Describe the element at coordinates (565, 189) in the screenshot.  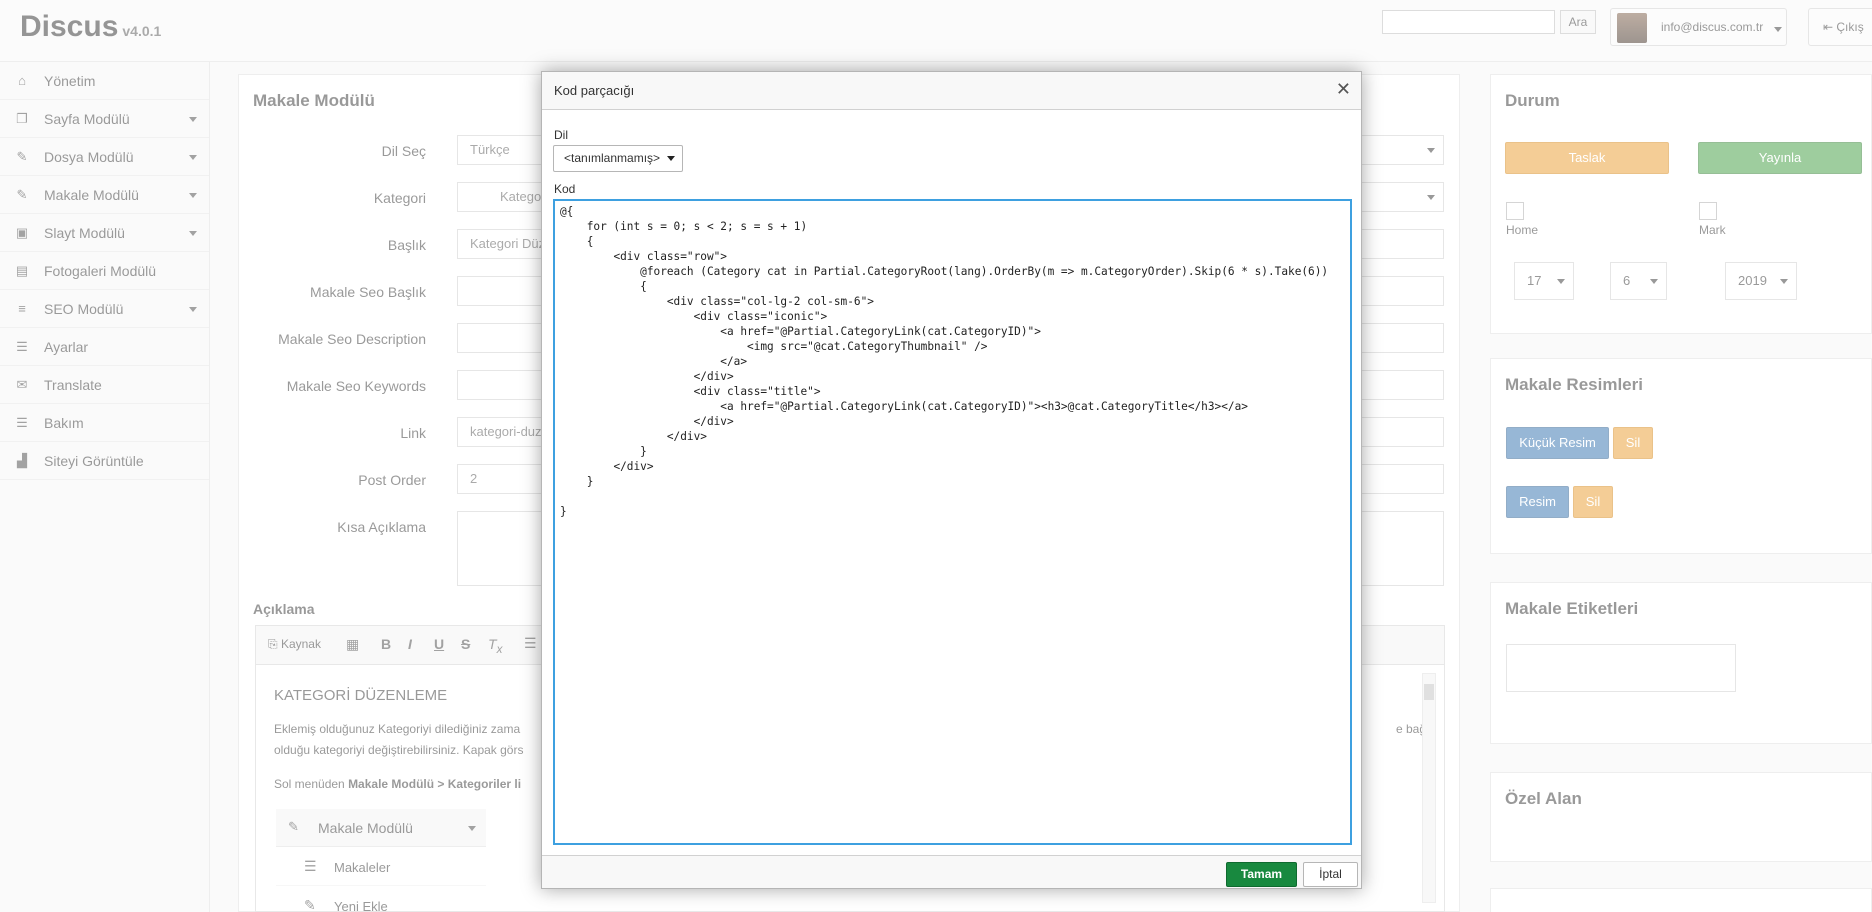
I see `dialog-code-label: Kod` at that location.